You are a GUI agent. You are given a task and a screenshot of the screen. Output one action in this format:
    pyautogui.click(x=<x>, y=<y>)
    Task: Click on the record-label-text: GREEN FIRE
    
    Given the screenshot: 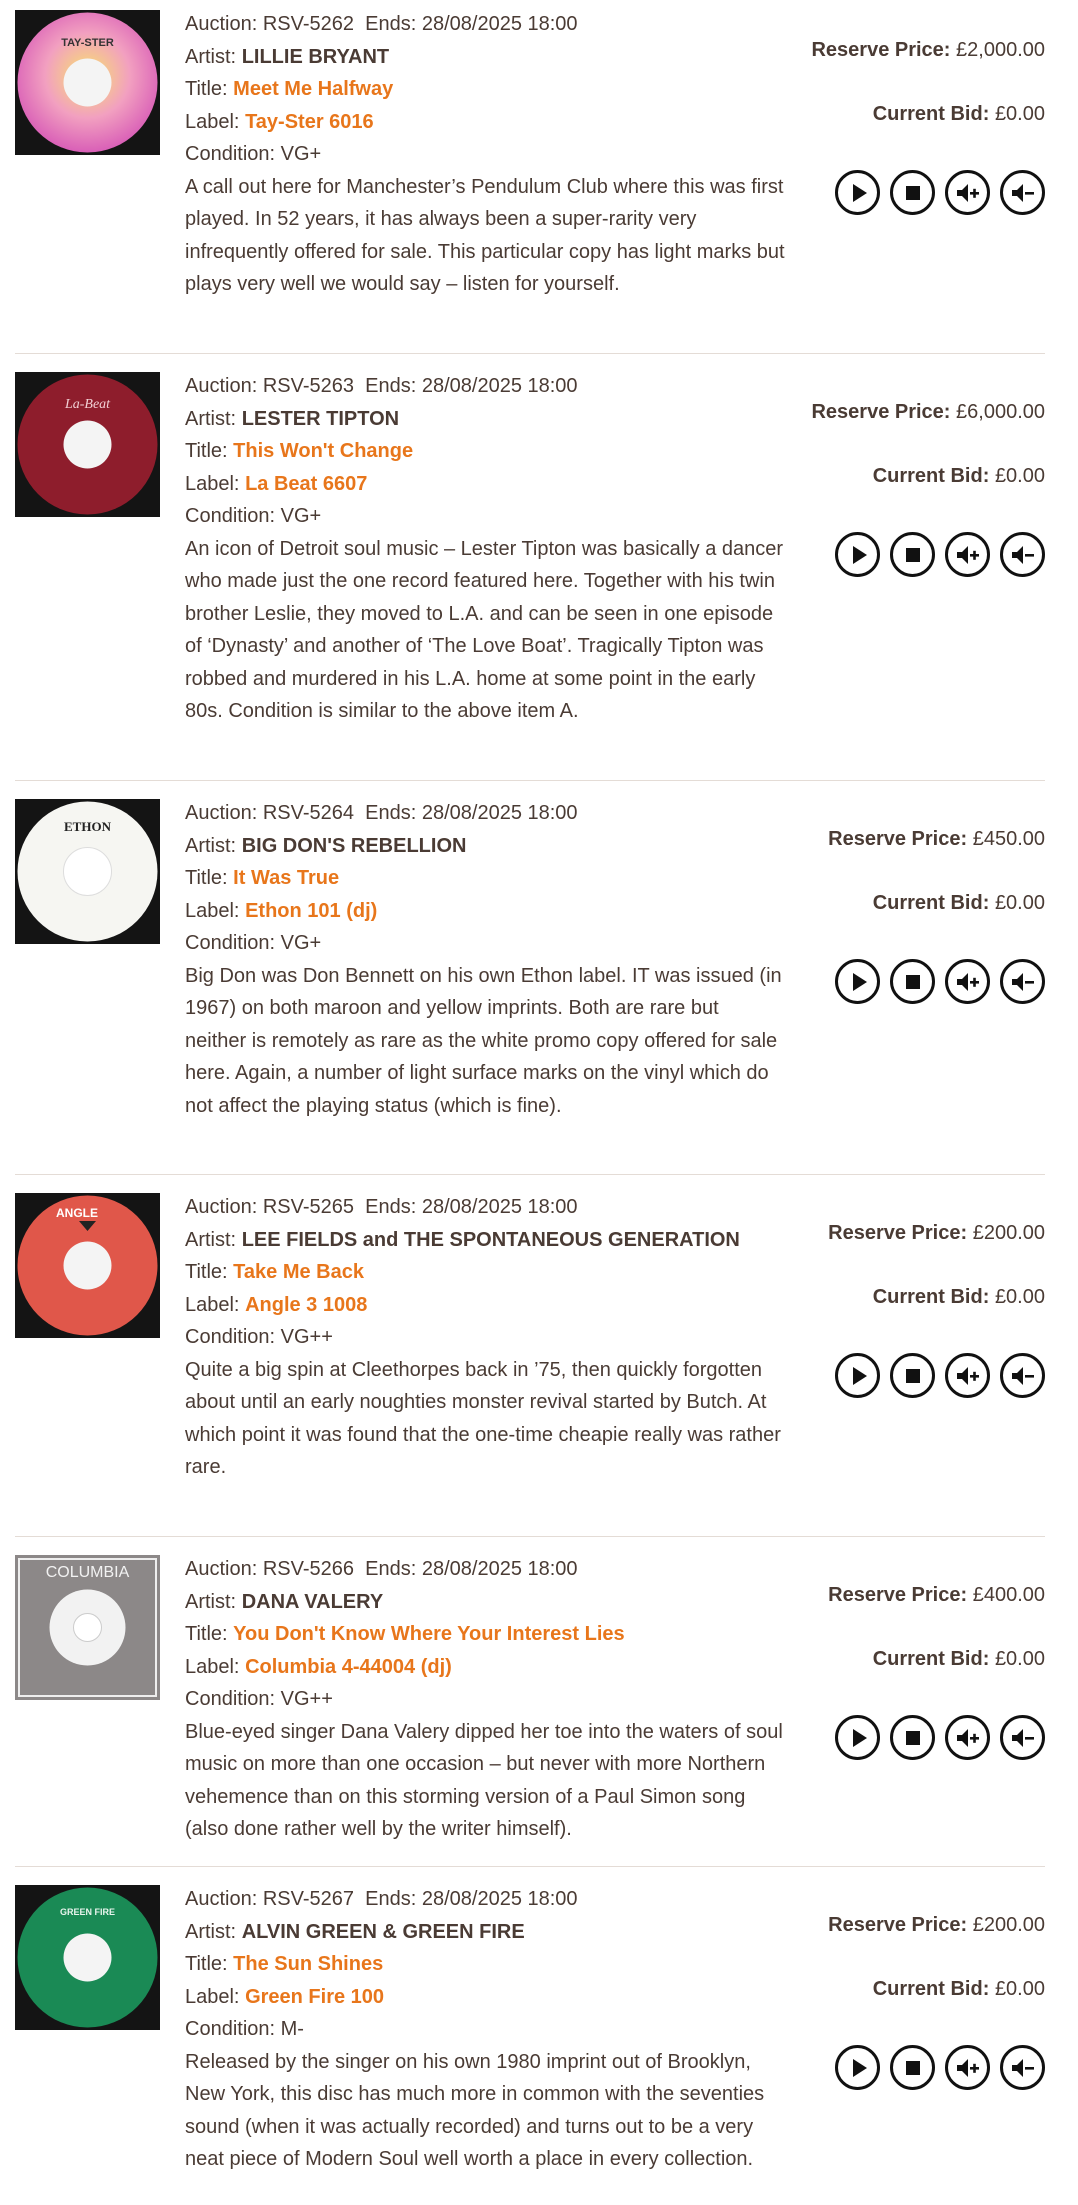 What is the action you would take?
    pyautogui.click(x=87, y=1912)
    